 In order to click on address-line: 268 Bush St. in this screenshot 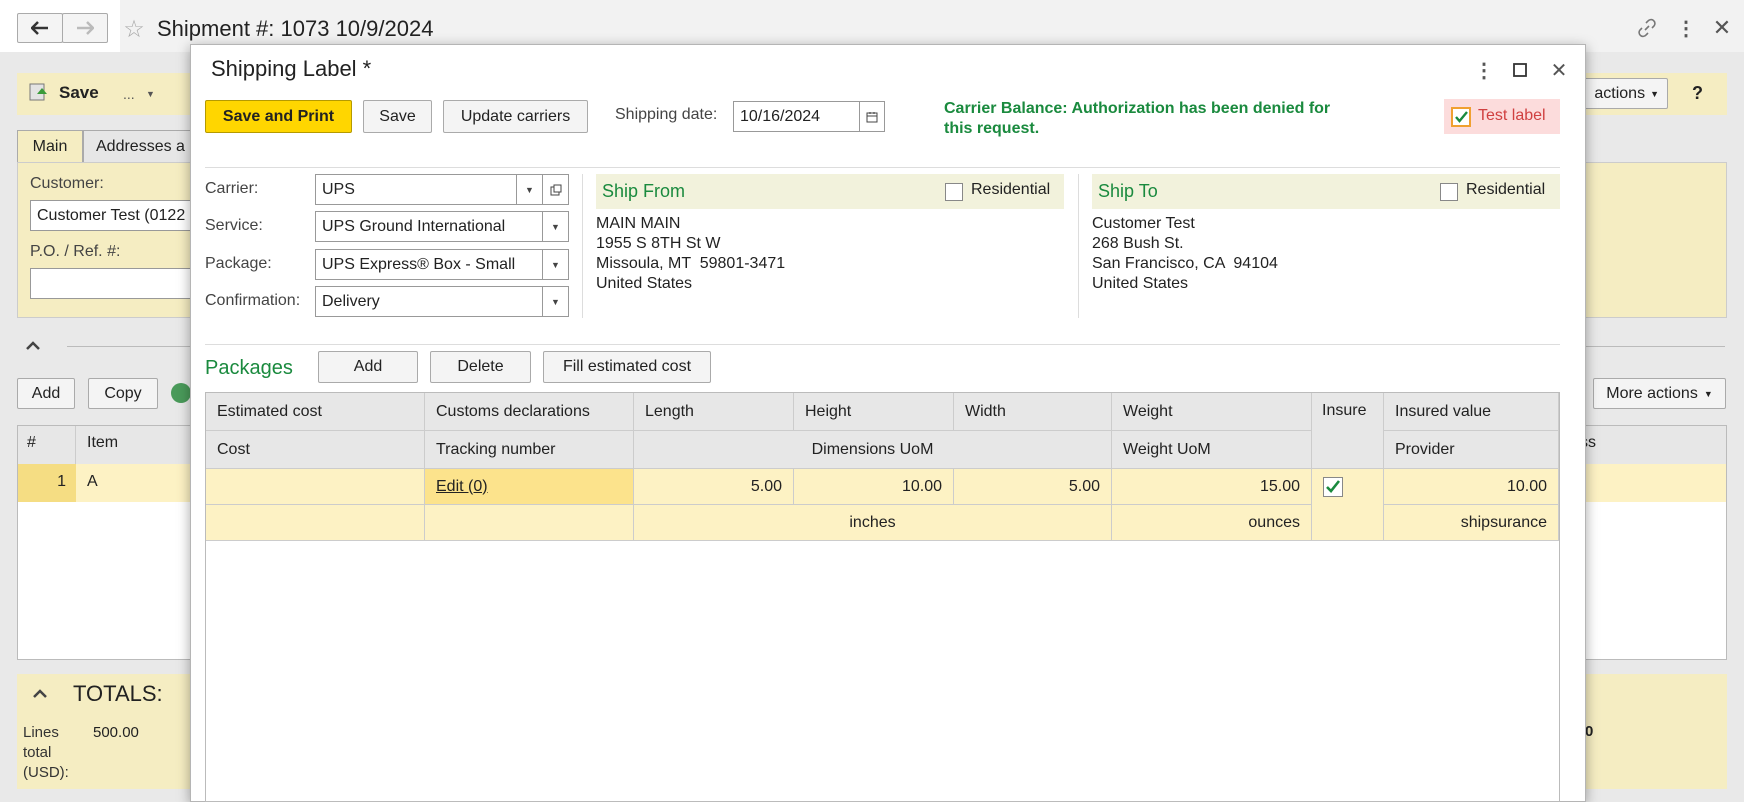, I will do `click(1138, 243)`.